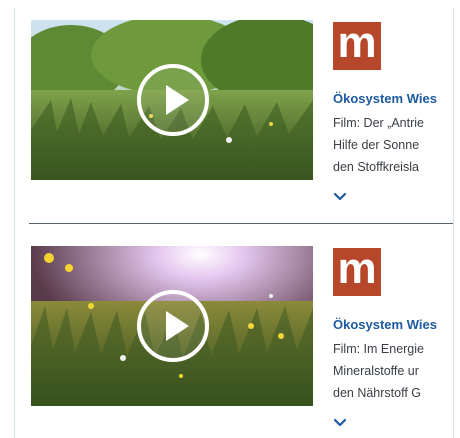 The width and height of the screenshot is (460, 438). What do you see at coordinates (377, 393) in the screenshot?
I see `description-line: den Nährstoff G` at bounding box center [377, 393].